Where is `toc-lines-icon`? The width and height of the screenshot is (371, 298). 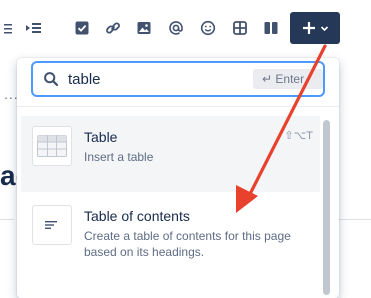
toc-lines-icon is located at coordinates (52, 225).